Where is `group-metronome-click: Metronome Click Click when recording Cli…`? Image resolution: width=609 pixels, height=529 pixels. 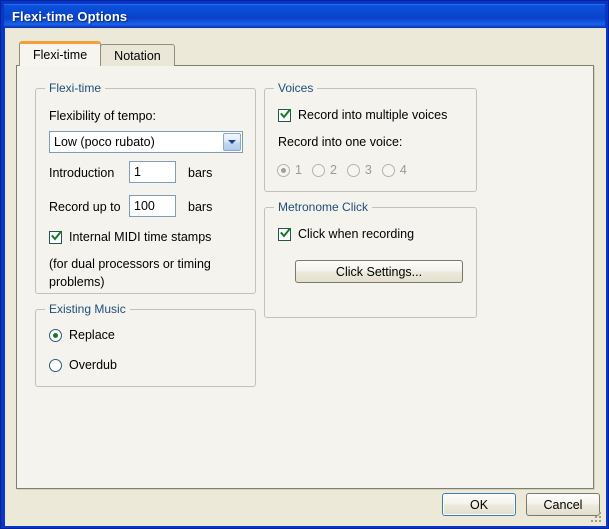 group-metronome-click: Metronome Click Click when recording Cli… is located at coordinates (370, 259).